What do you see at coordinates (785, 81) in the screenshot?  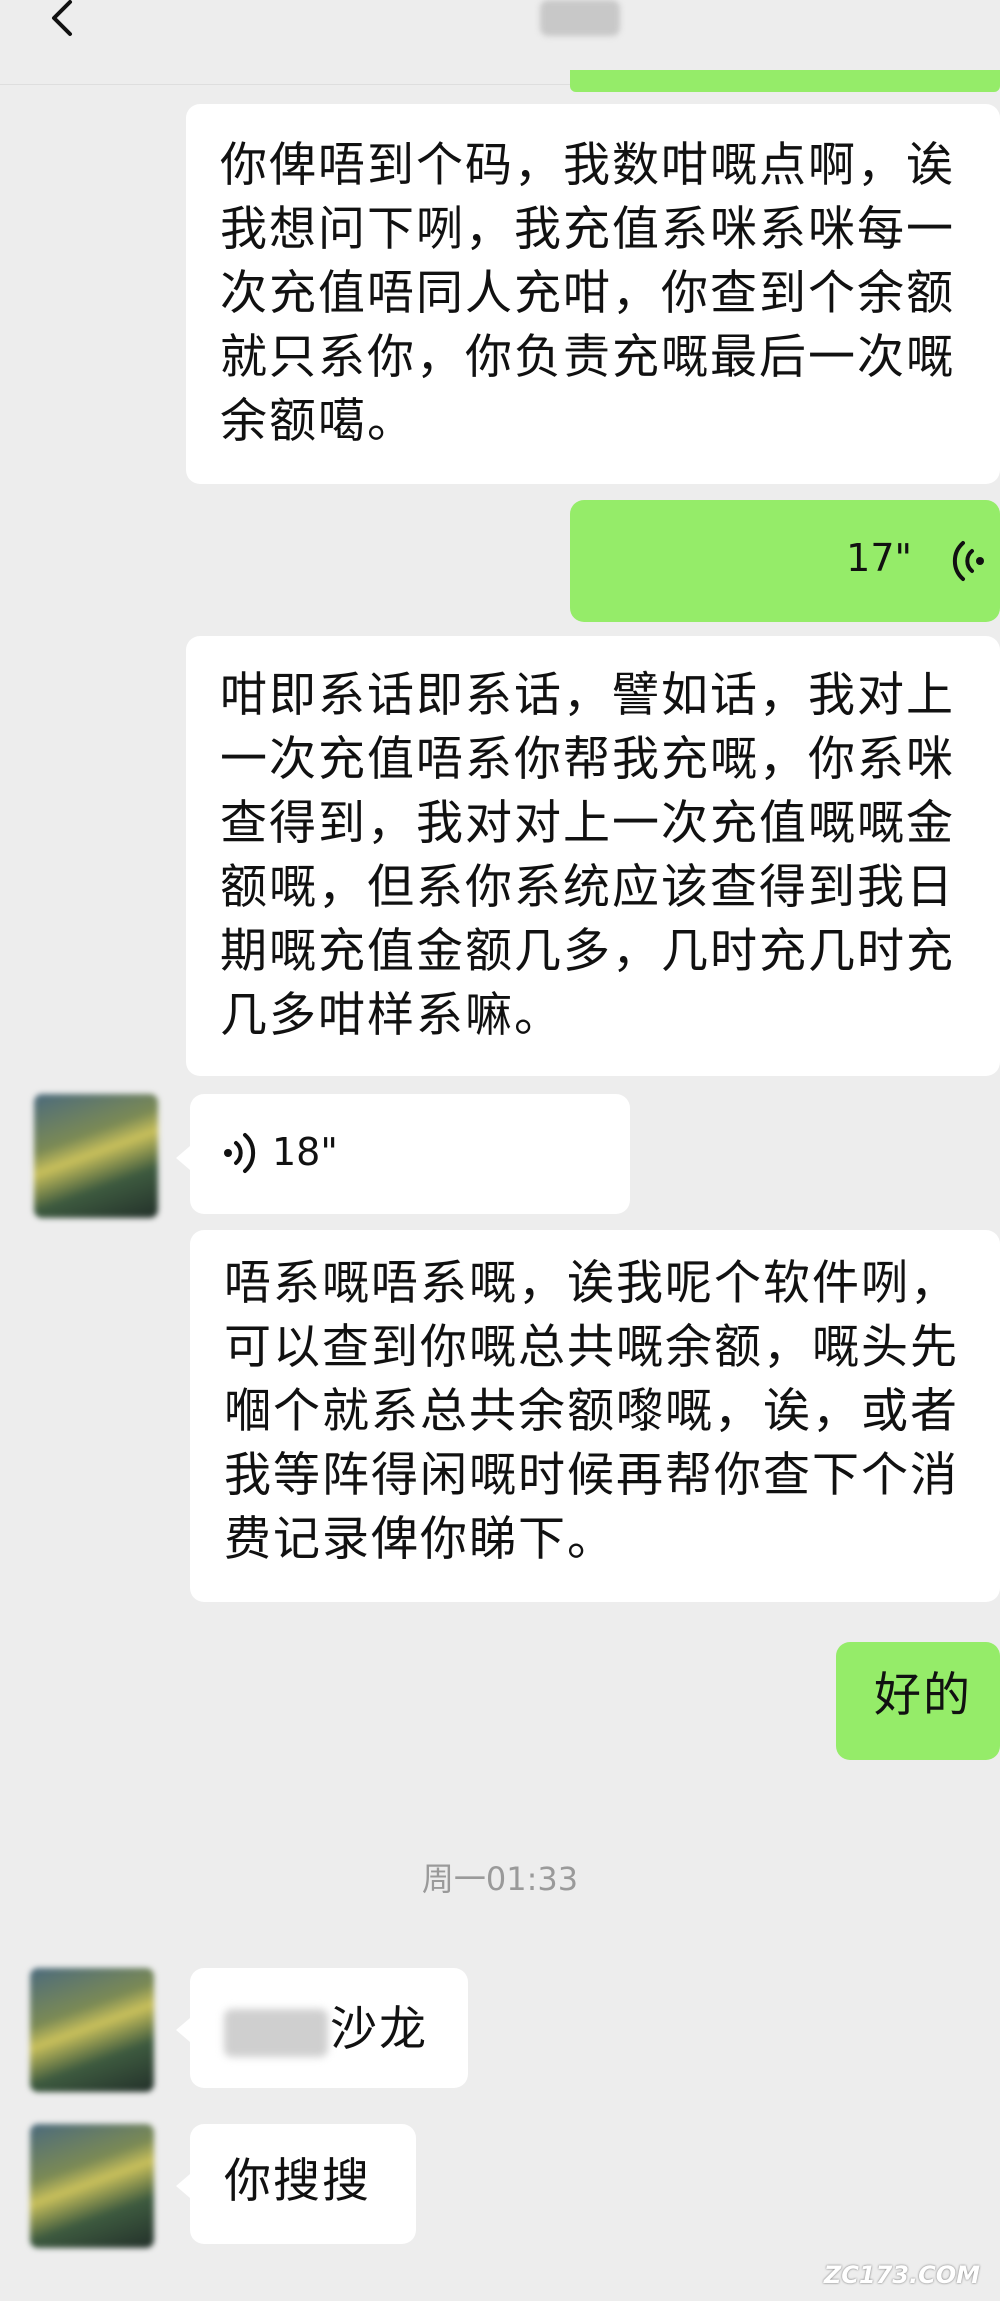 I see `previous-outgoing-bubble` at bounding box center [785, 81].